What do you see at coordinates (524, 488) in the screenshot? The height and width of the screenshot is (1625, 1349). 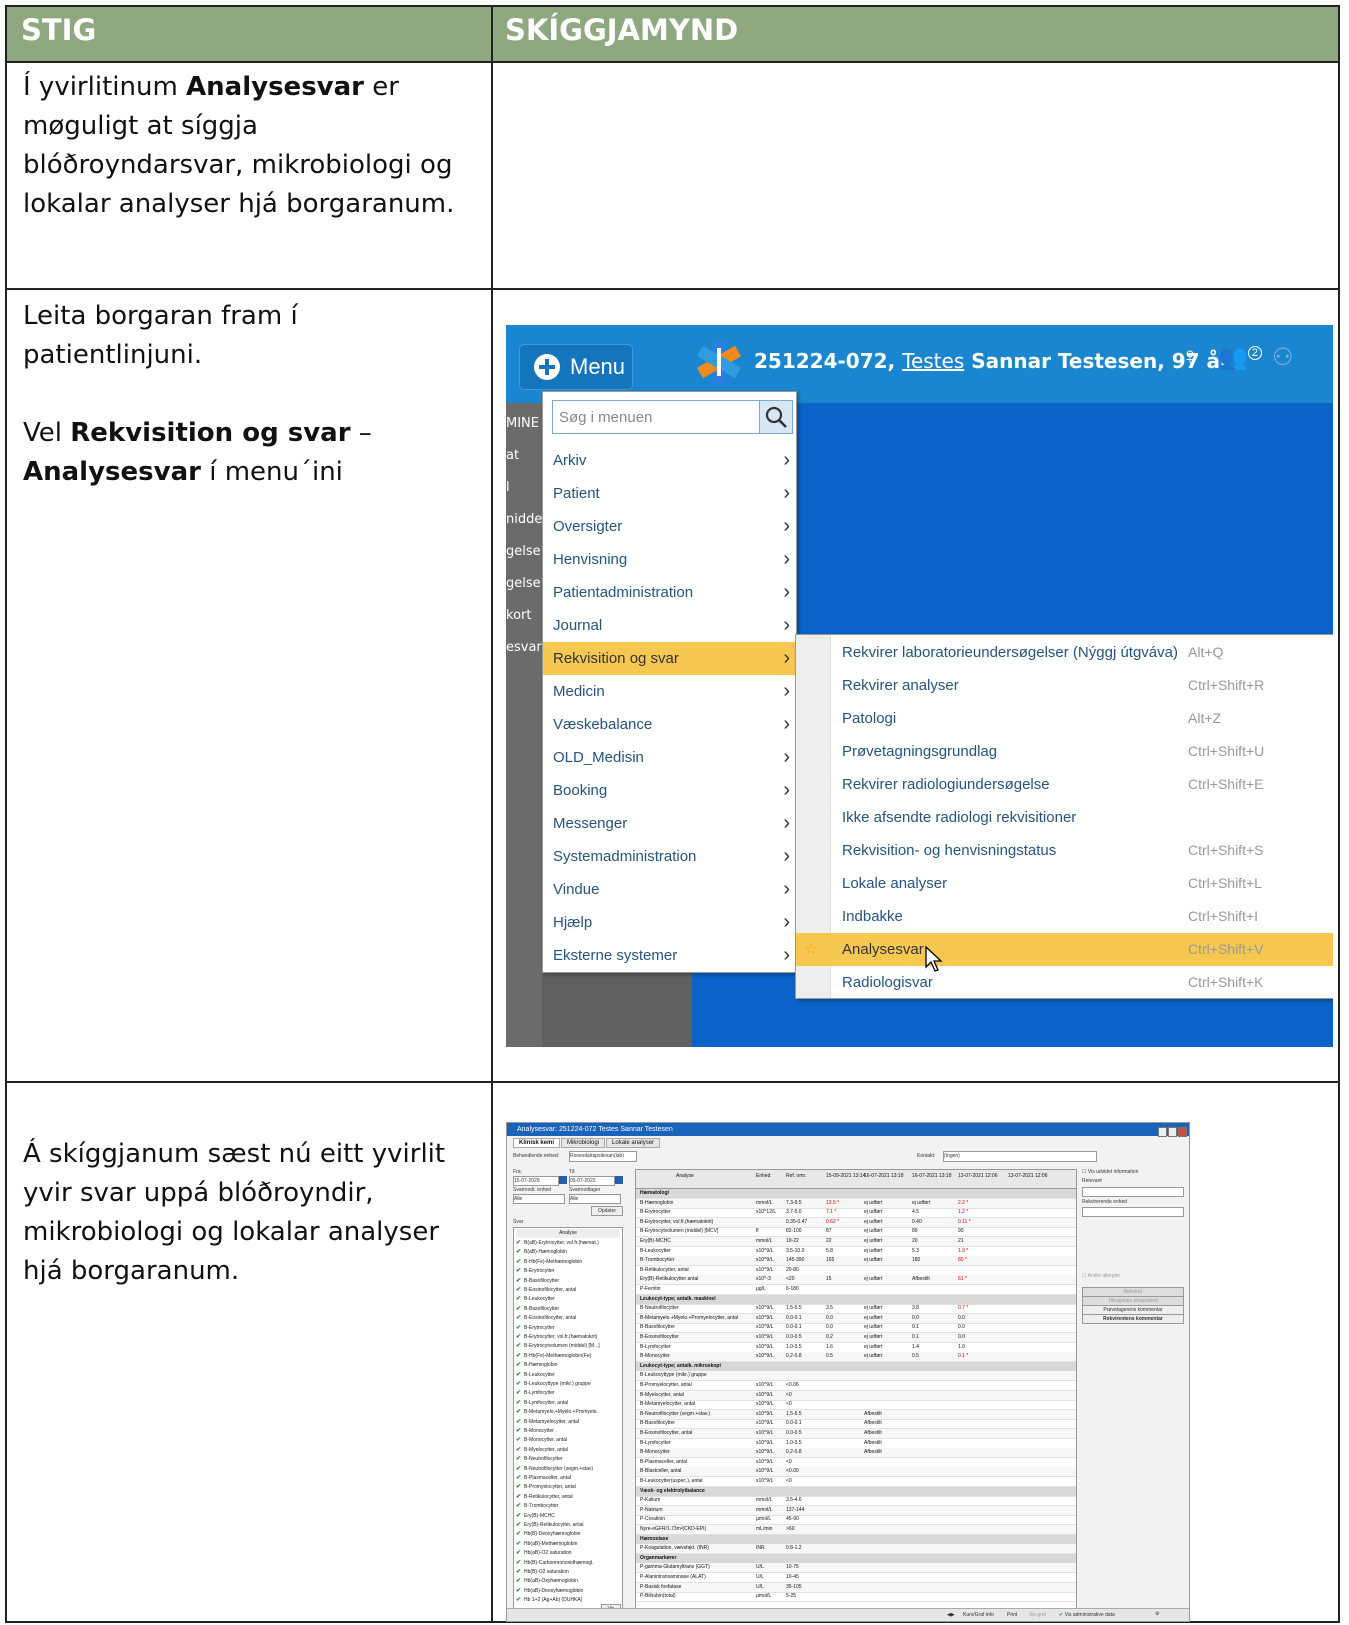 I see `left-nav-label: l` at bounding box center [524, 488].